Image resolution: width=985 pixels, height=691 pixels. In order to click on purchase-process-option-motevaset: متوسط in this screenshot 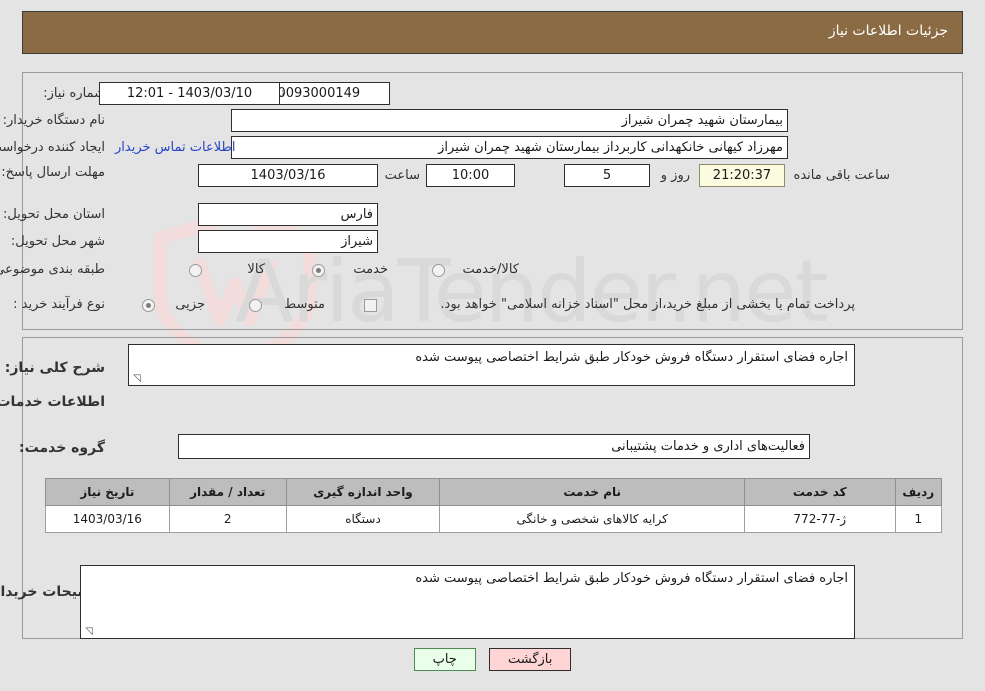, I will do `click(304, 304)`.